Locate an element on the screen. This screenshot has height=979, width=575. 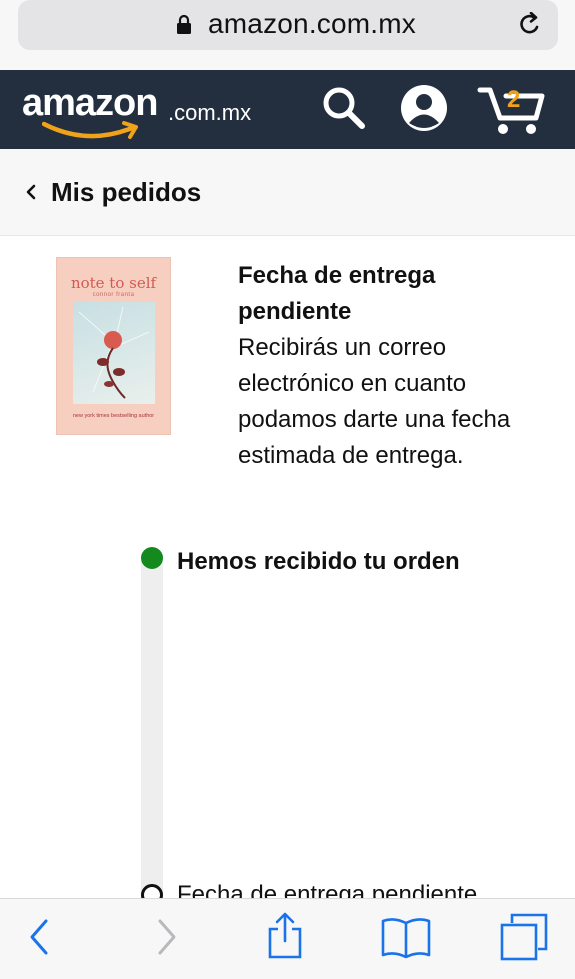
step-complete-icon is located at coordinates (152, 558).